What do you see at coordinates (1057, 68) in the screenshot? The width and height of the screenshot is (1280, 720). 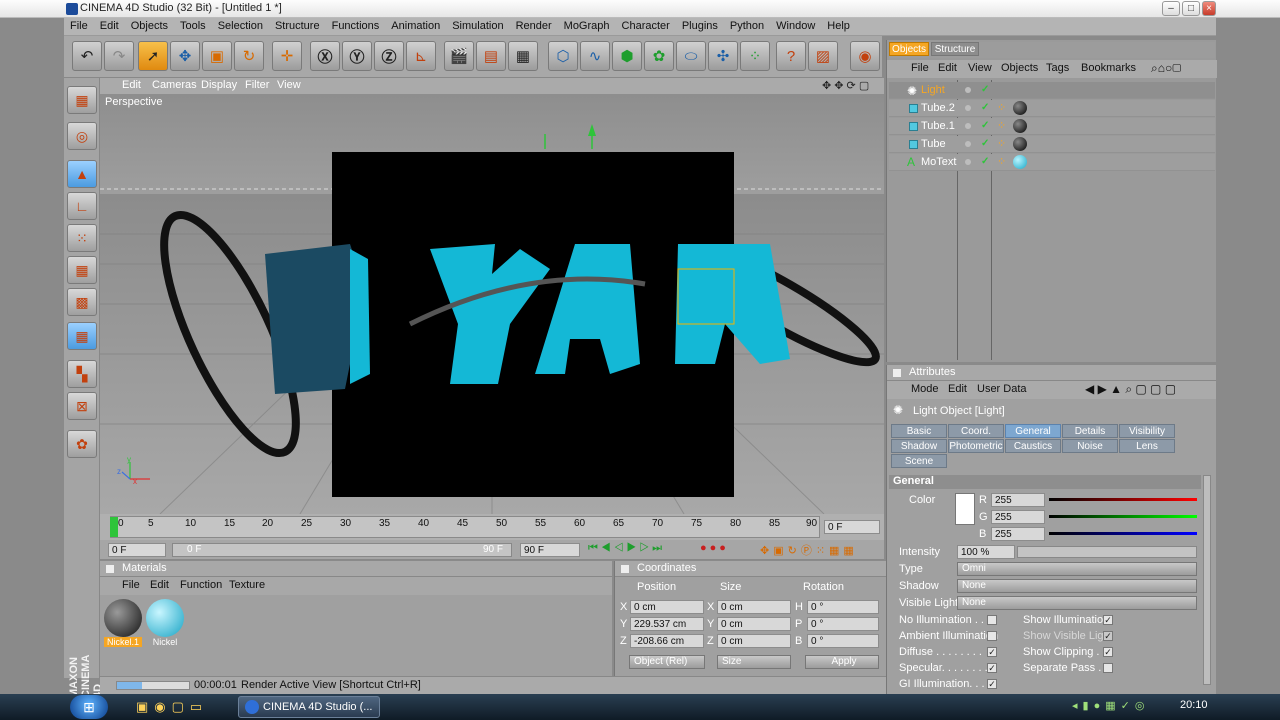 I see `objects-menu-tags: Tags` at bounding box center [1057, 68].